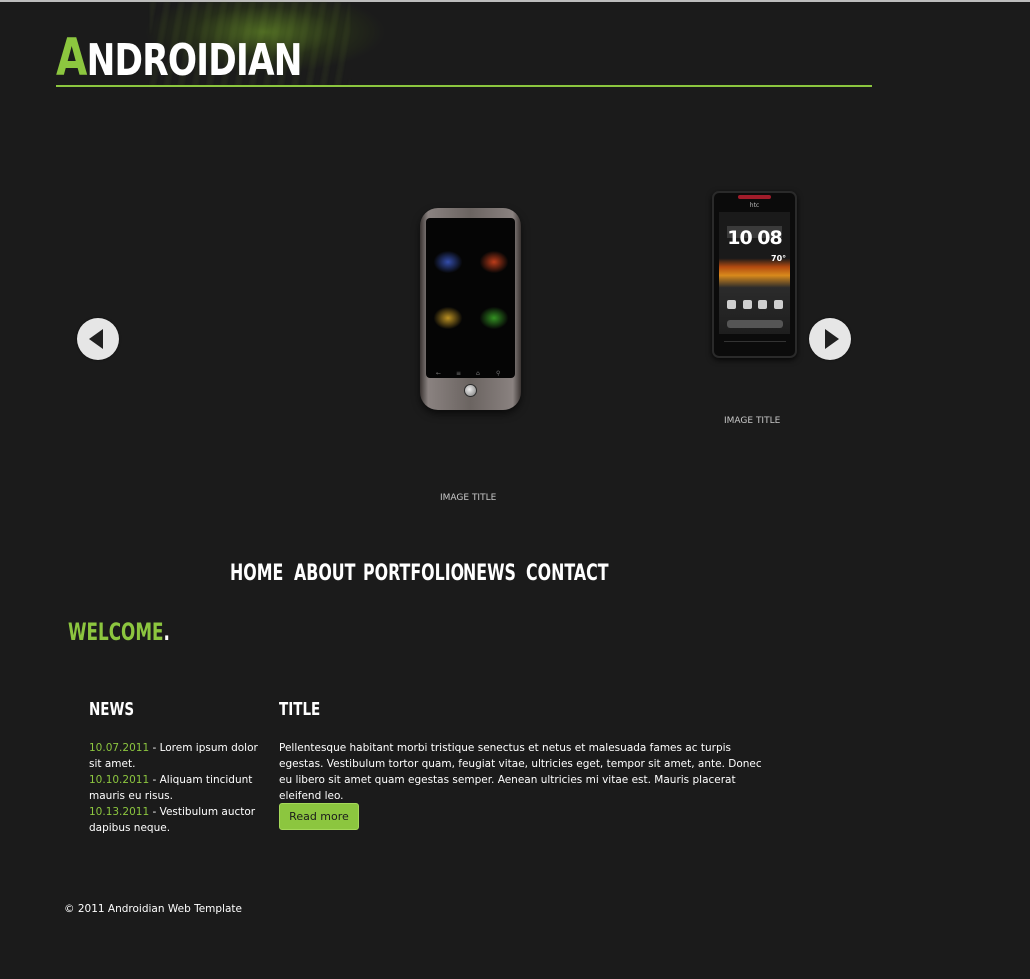  Describe the element at coordinates (754, 197) in the screenshot. I see `phone-speaker` at that location.